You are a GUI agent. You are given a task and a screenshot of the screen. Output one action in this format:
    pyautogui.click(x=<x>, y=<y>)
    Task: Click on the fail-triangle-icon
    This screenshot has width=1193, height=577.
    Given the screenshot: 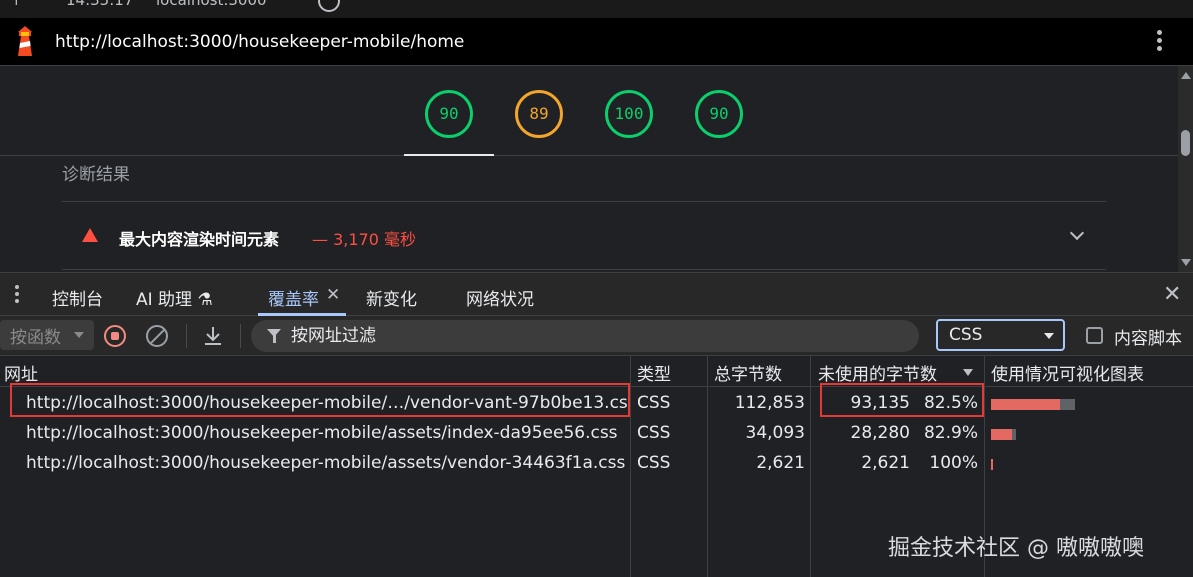 What is the action you would take?
    pyautogui.click(x=90, y=235)
    